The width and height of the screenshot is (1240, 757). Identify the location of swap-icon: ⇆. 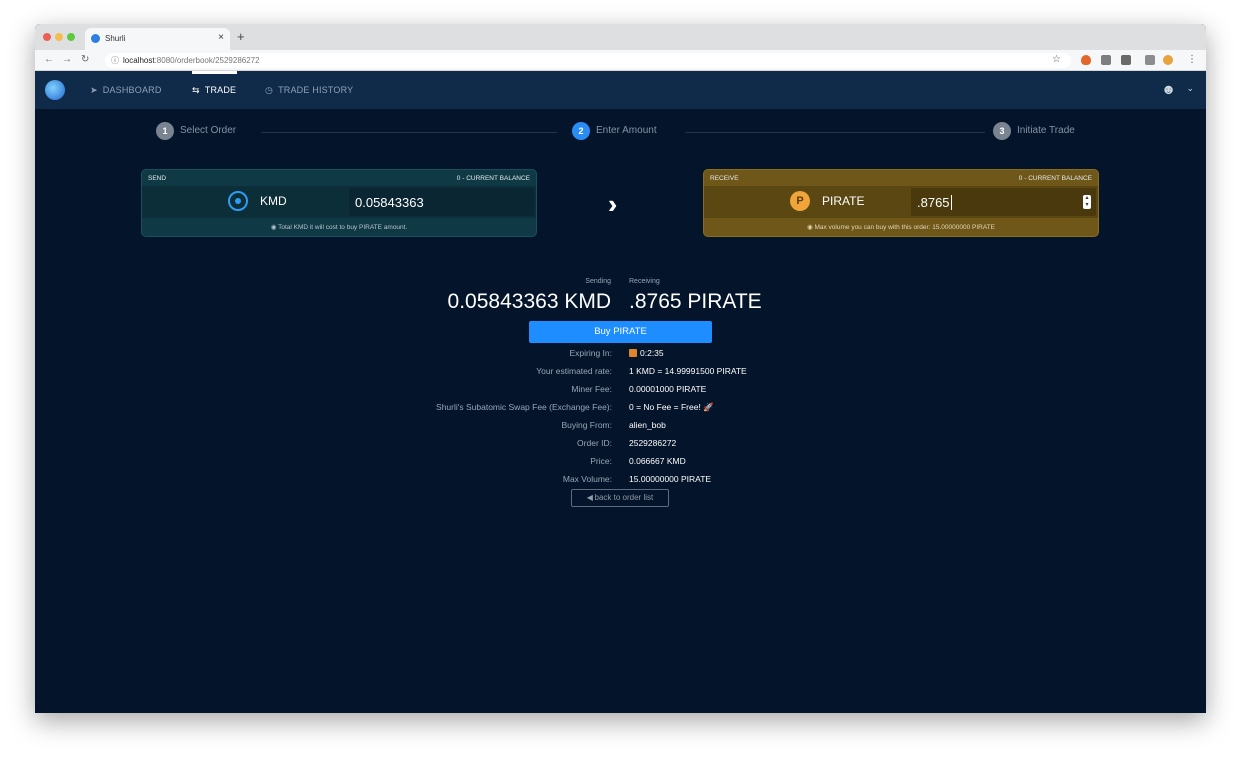
(196, 90).